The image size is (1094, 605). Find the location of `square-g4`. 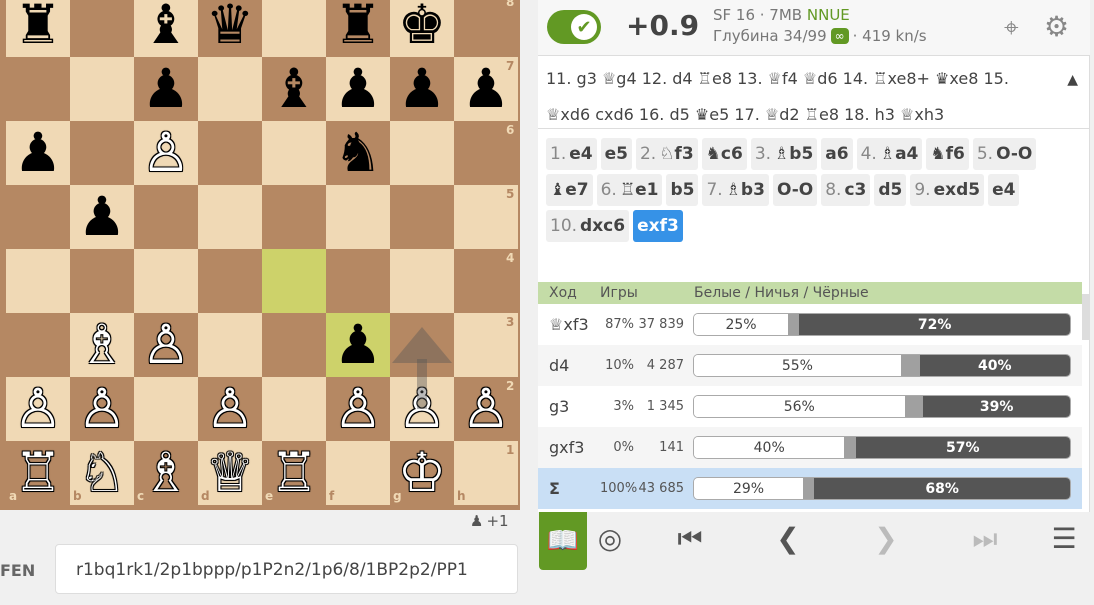

square-g4 is located at coordinates (422, 281).